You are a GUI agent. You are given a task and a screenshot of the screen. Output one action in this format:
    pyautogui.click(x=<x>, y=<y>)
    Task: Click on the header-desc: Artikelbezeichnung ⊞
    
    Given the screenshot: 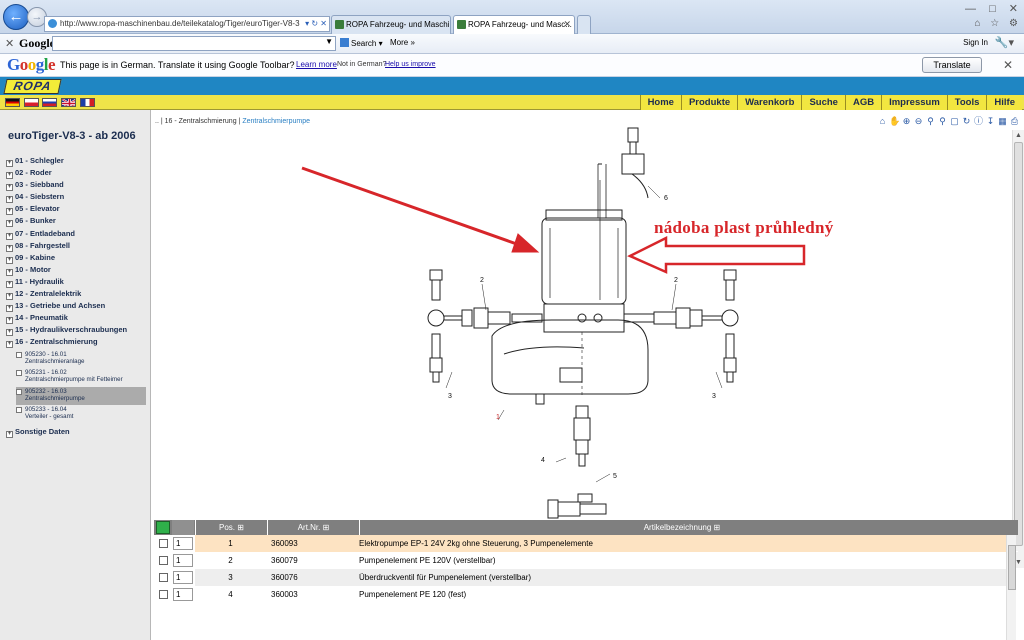 What is the action you would take?
    pyautogui.click(x=681, y=527)
    